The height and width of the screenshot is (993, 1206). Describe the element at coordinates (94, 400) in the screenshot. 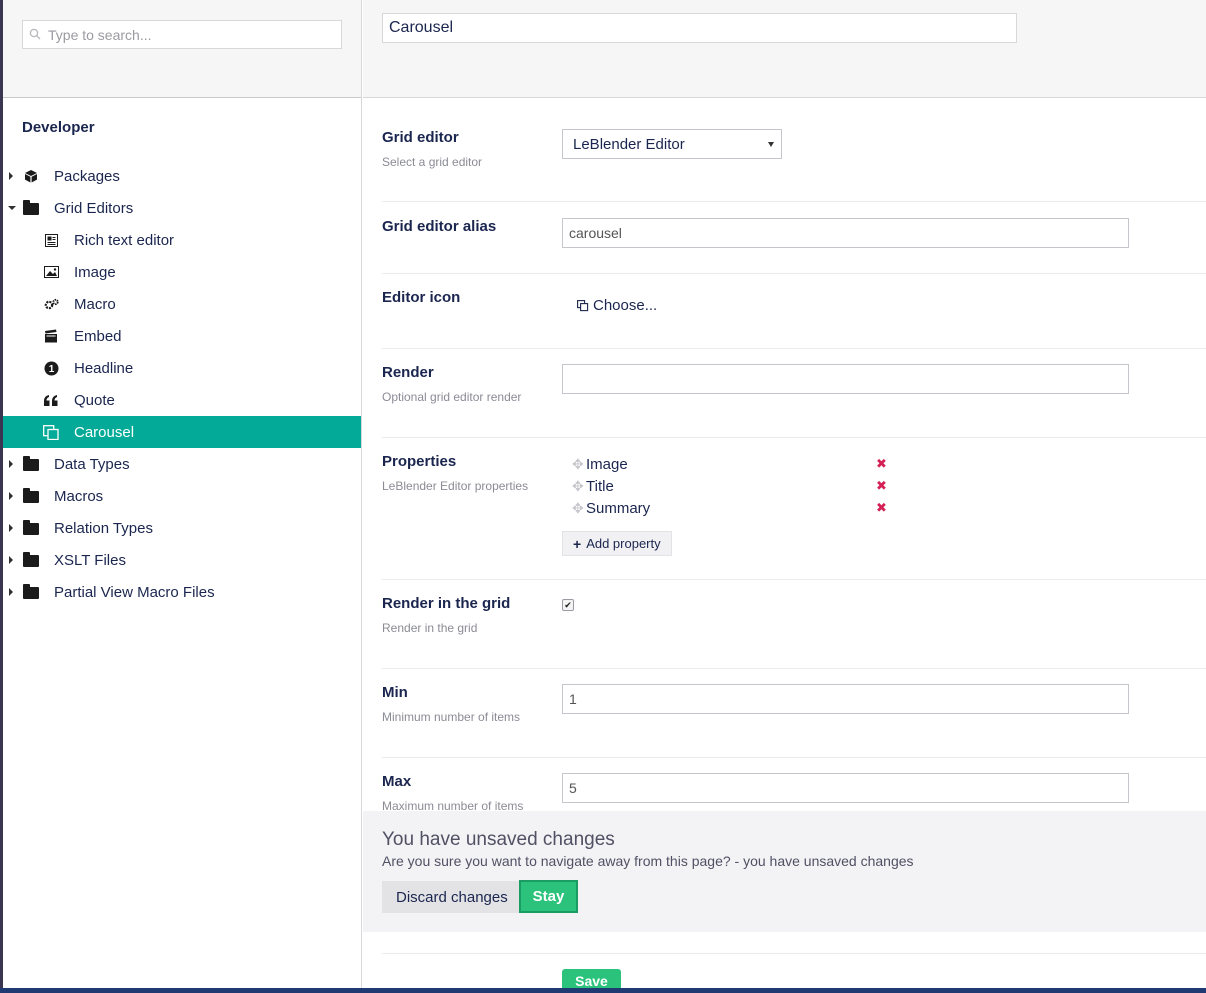

I see `tree-item-label: Quote` at that location.